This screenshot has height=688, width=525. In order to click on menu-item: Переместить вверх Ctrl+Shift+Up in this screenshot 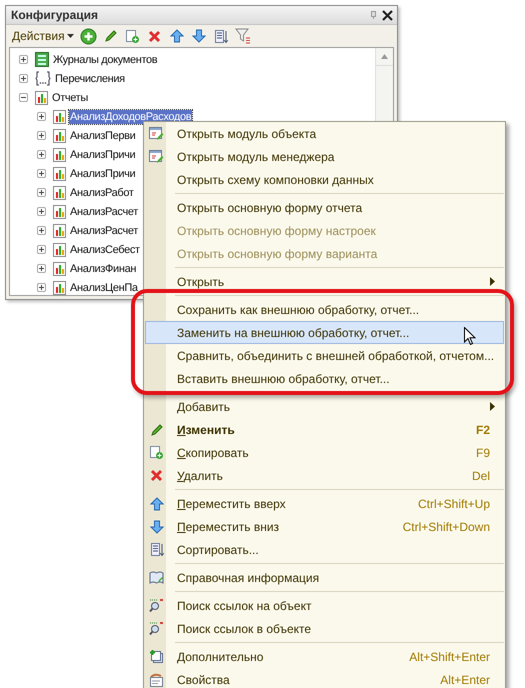, I will do `click(324, 503)`.